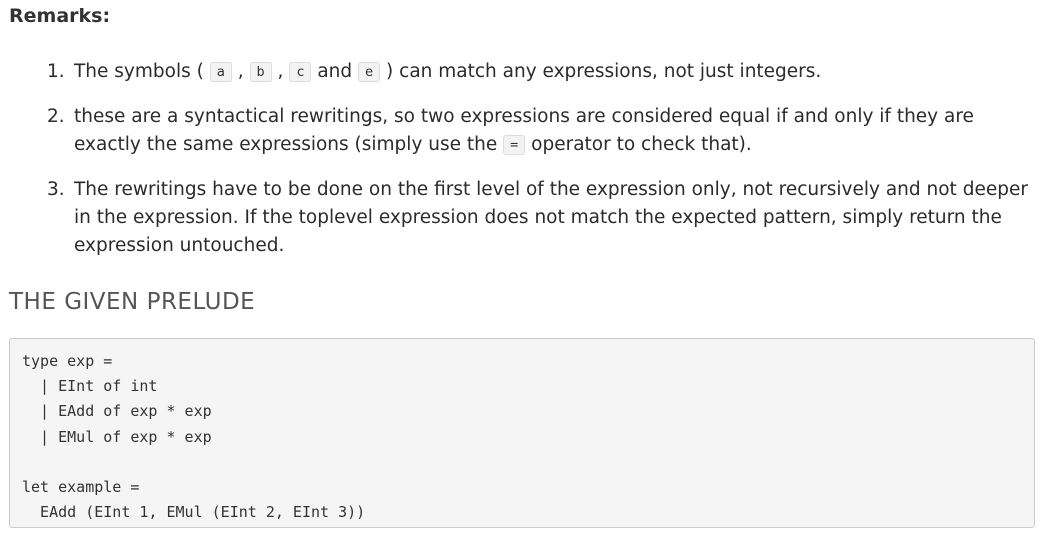 The width and height of the screenshot is (1045, 543). What do you see at coordinates (194, 512) in the screenshot?
I see `code-line: EAdd (EInt 1, EMul (EInt 2, EInt 3))` at bounding box center [194, 512].